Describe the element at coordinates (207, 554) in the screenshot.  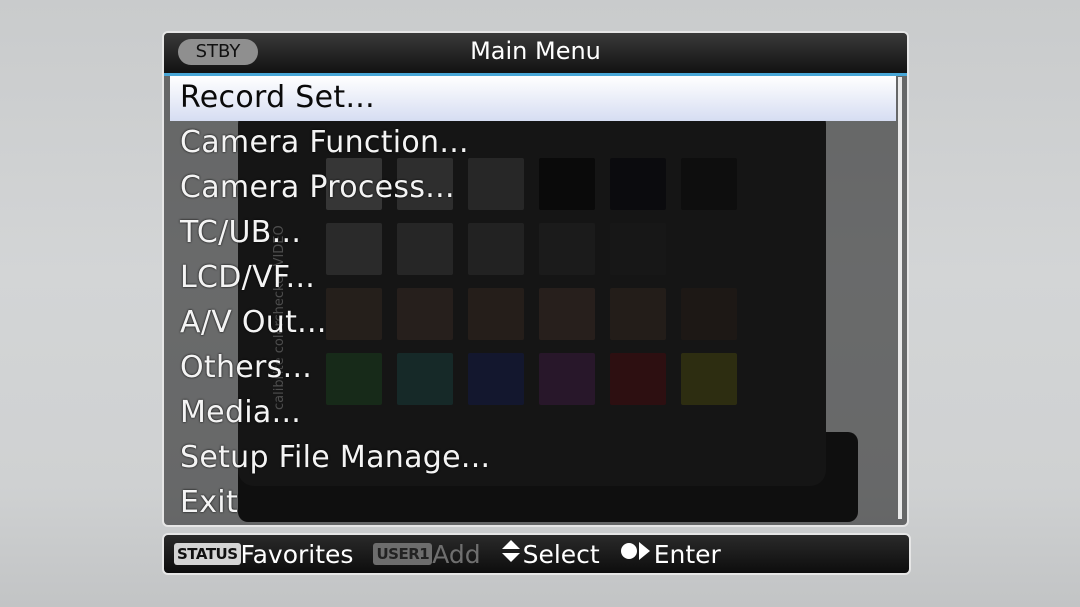
I see `status-key-badge: STATUS` at that location.